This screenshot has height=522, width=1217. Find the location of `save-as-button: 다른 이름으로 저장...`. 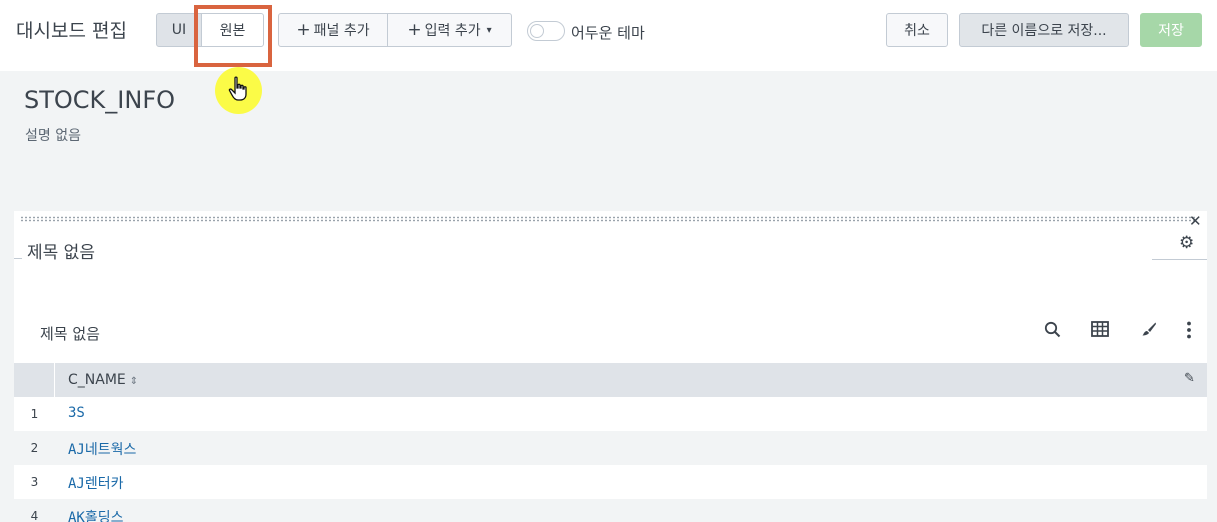

save-as-button: 다른 이름으로 저장... is located at coordinates (1044, 30).